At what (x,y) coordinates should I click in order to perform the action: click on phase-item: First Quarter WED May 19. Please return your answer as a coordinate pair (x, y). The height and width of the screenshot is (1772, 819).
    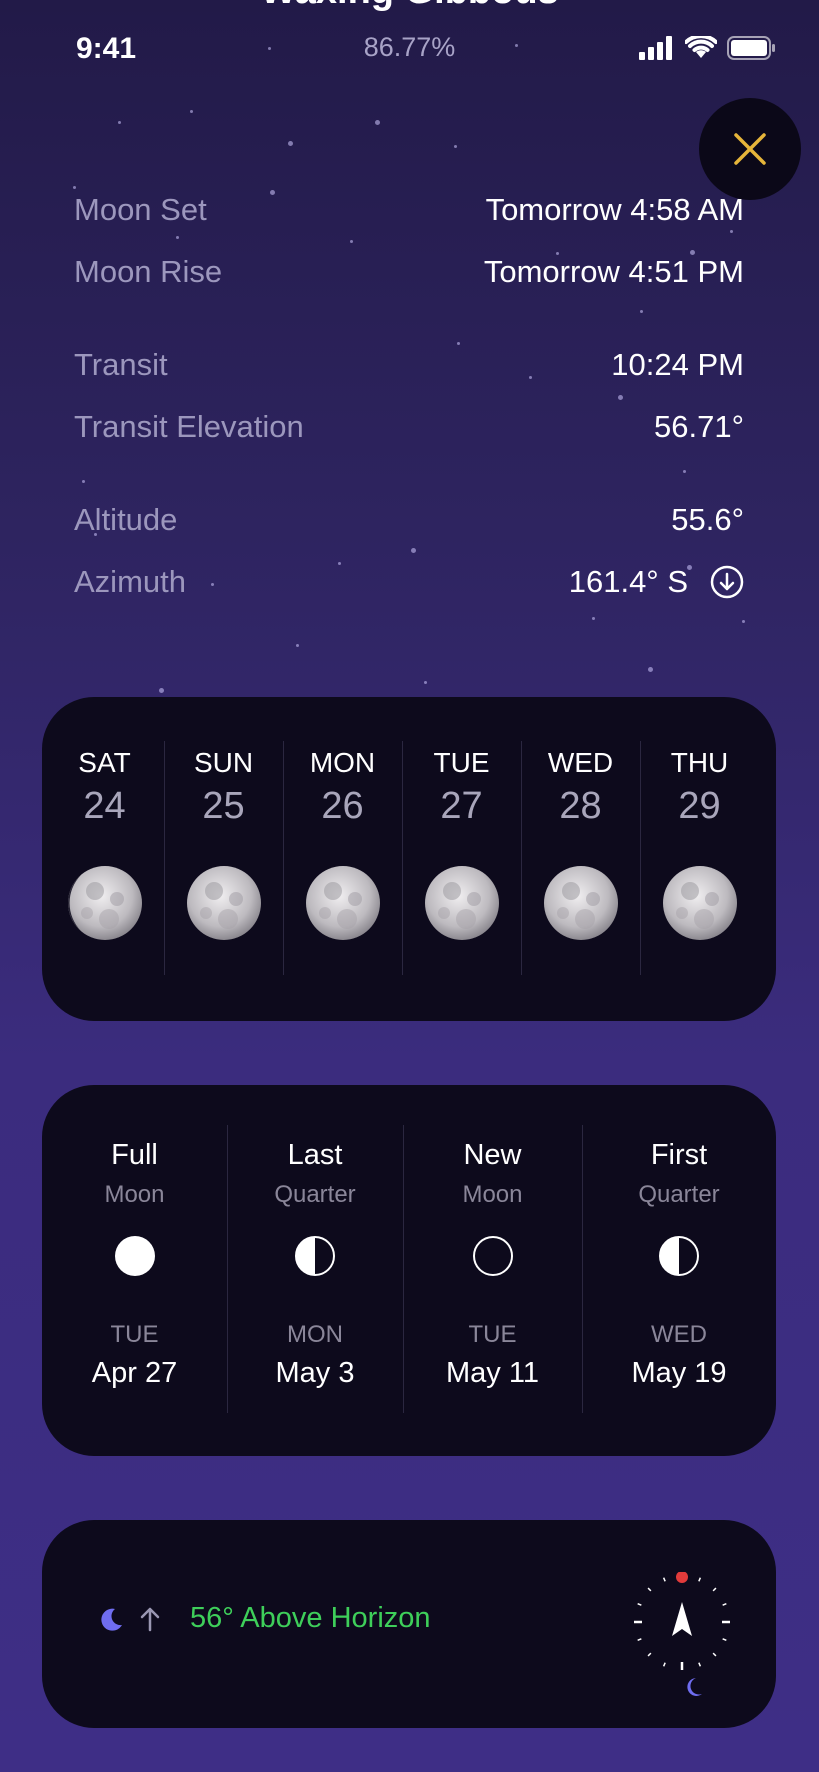
    Looking at the image, I should click on (679, 1270).